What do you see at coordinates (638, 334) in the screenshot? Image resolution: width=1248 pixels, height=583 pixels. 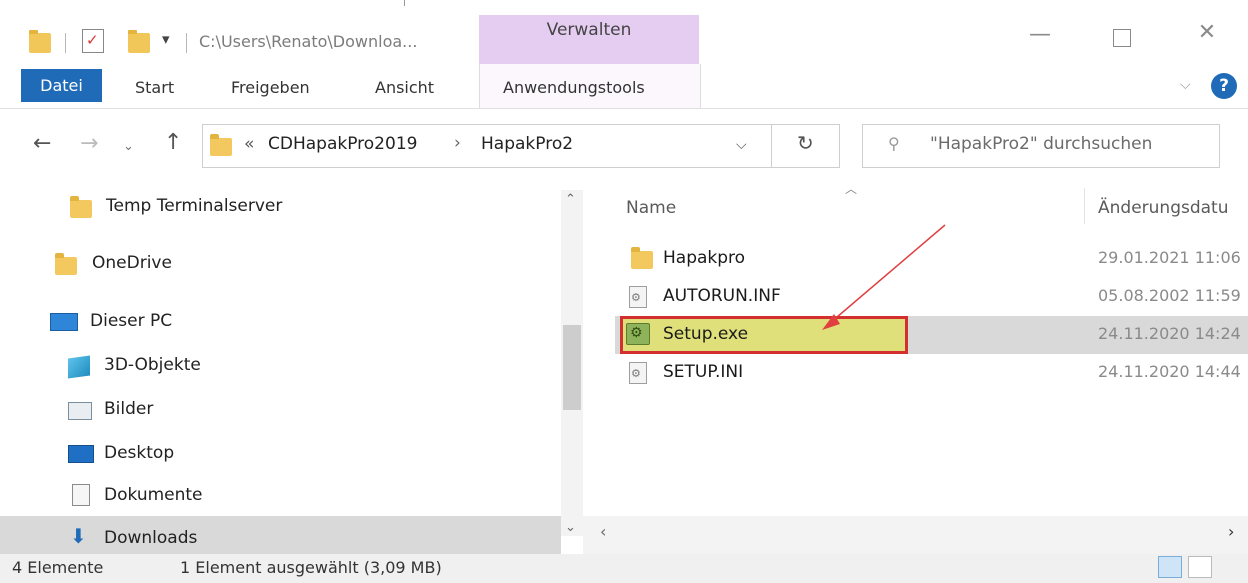 I see `installer-icon` at bounding box center [638, 334].